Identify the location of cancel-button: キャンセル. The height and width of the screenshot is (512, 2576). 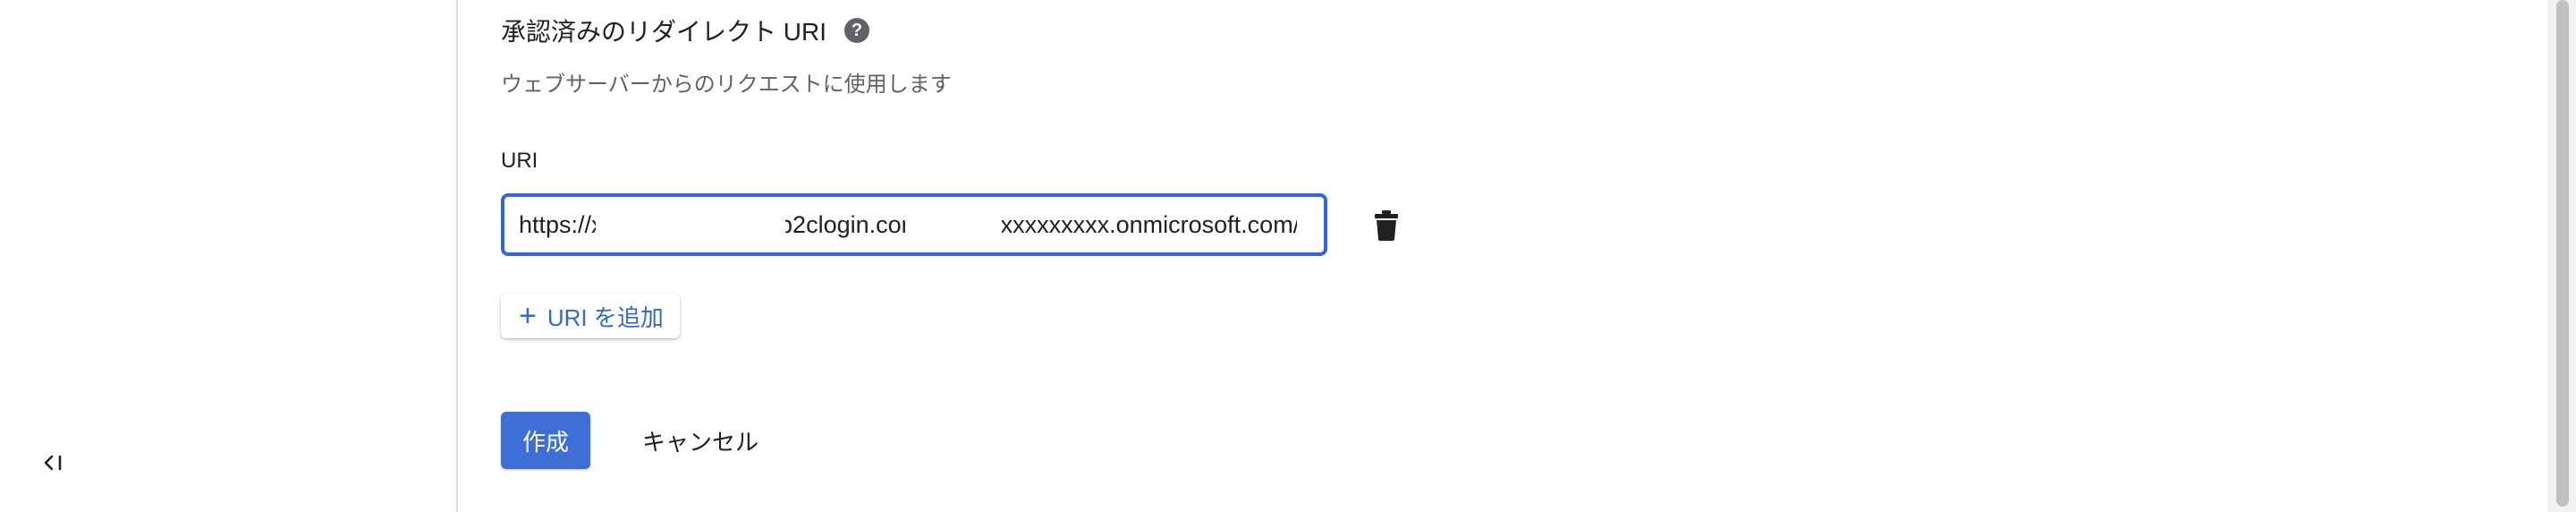
(700, 440).